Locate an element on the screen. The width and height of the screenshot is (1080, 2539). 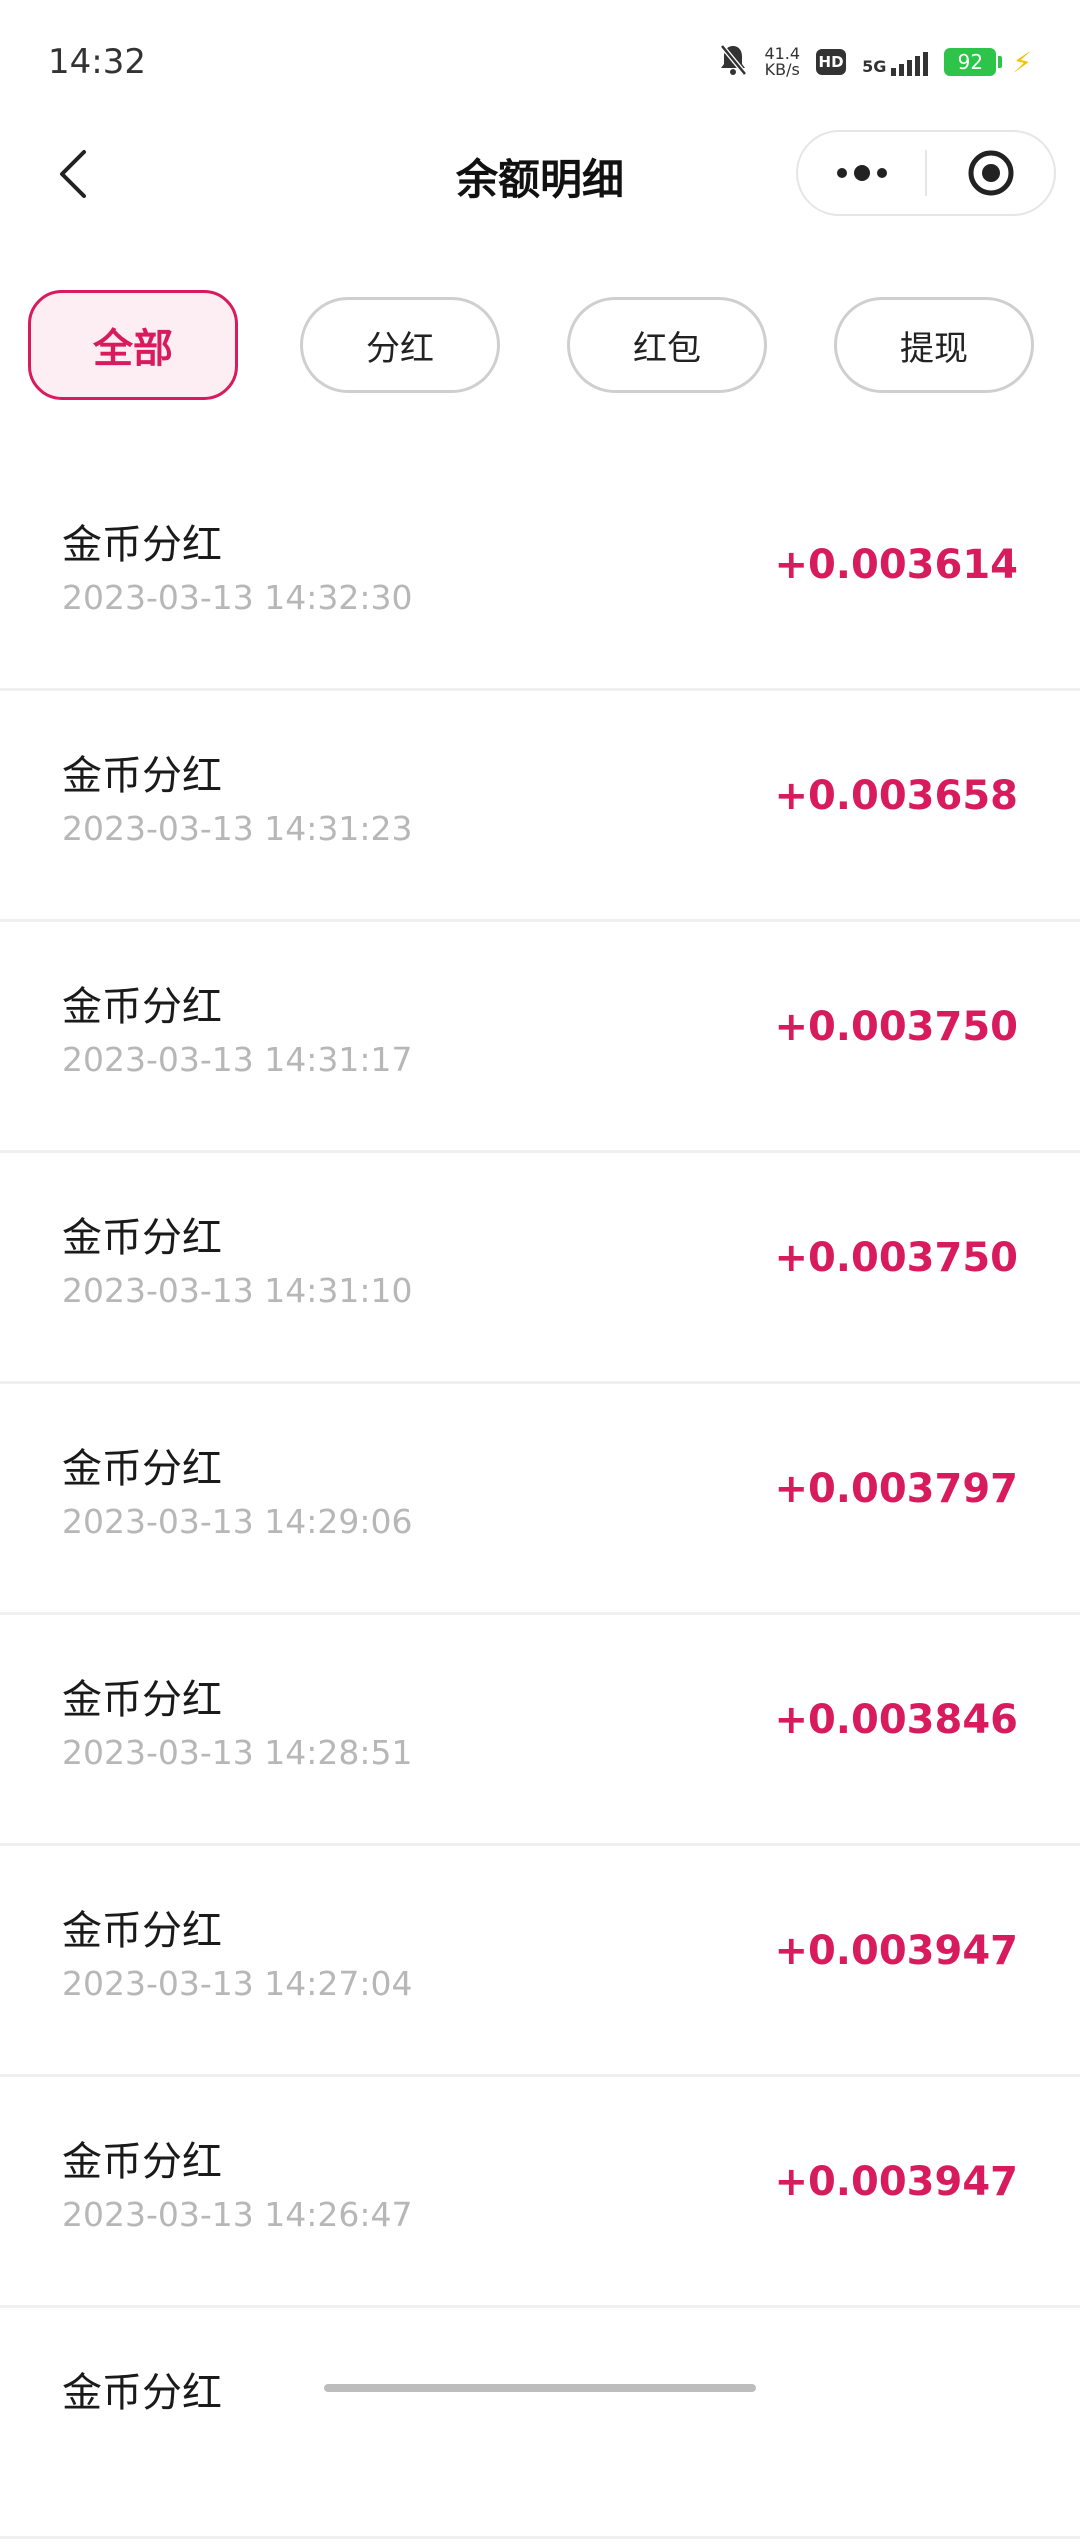
status-icons: 41.4 KB/s HD 5G 92 ⚡ is located at coordinates (875, 62).